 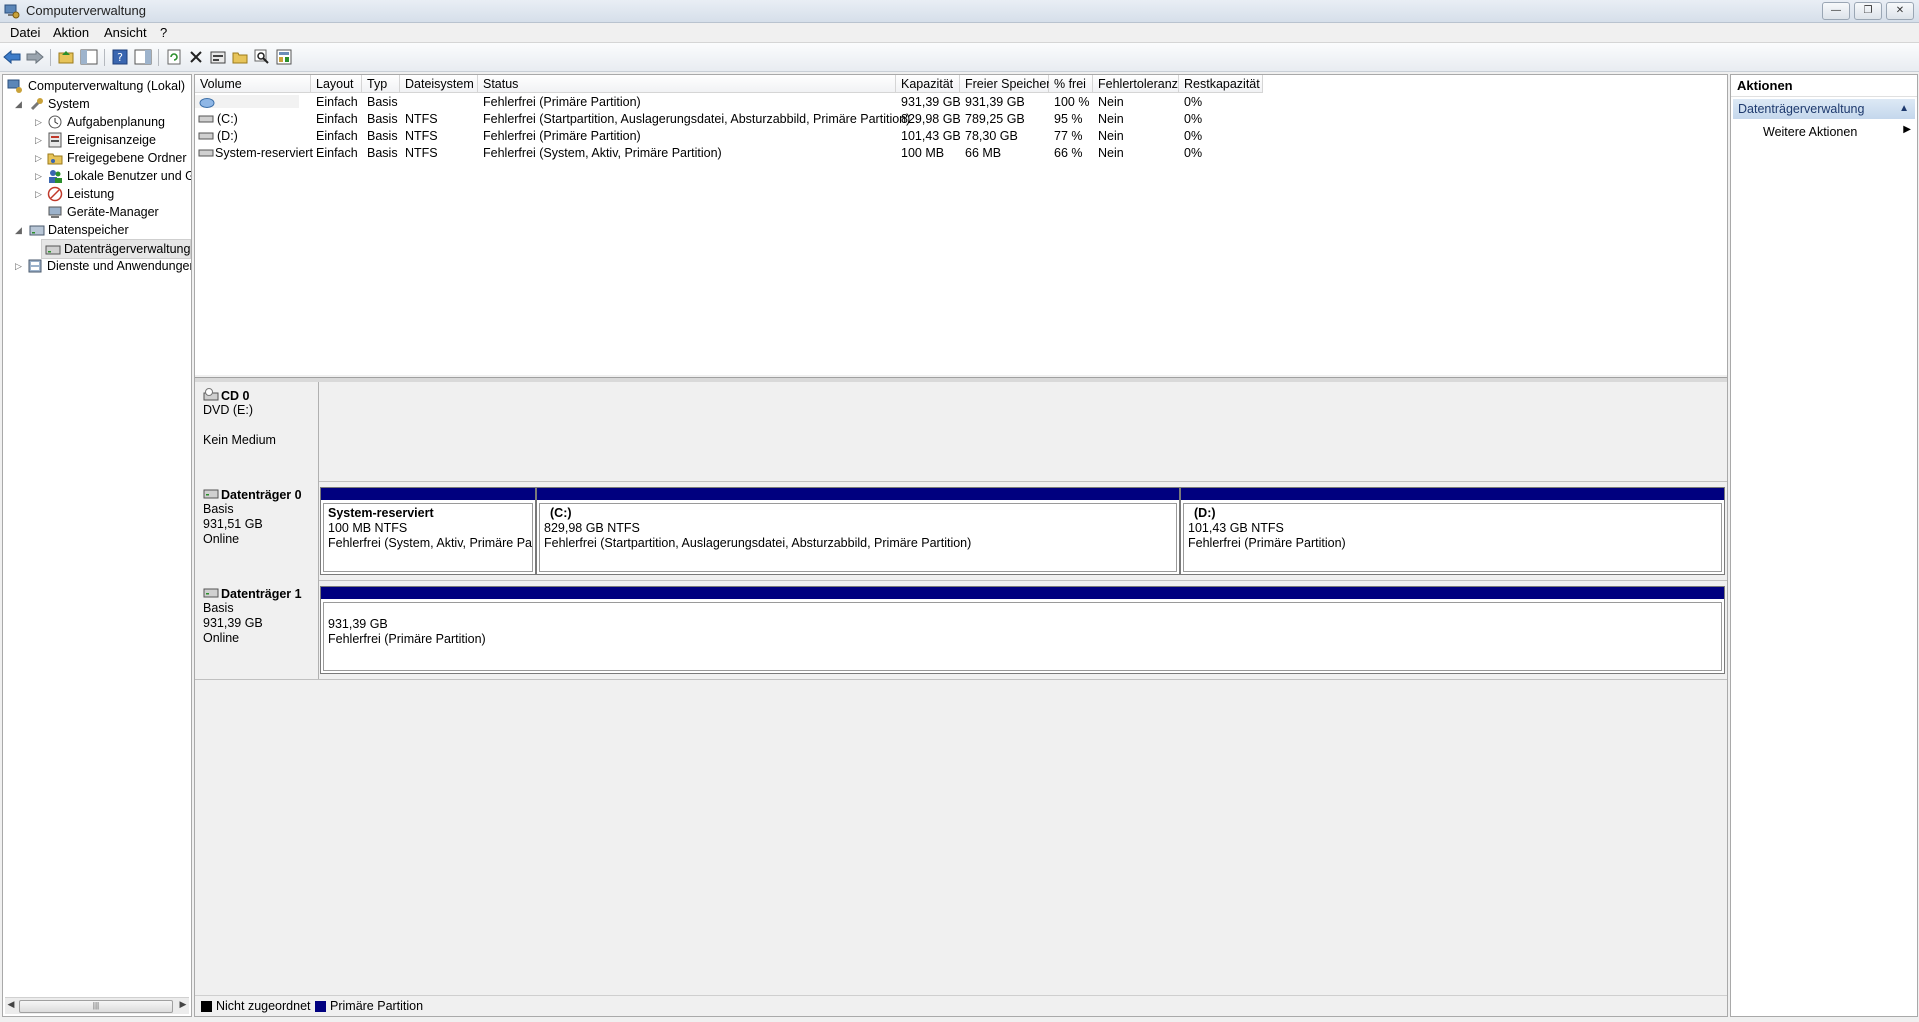 What do you see at coordinates (1068, 136) in the screenshot?
I see `volume-percent-free: 77 %` at bounding box center [1068, 136].